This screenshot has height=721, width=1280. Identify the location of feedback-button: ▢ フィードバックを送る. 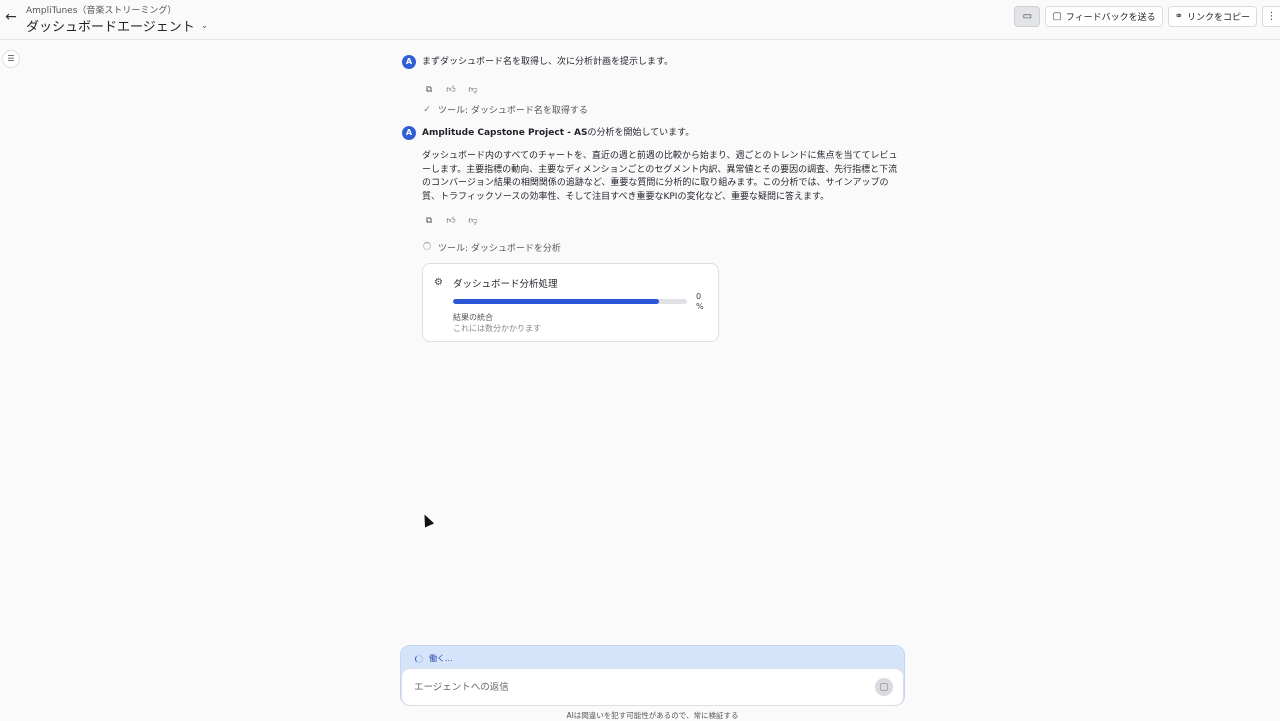
(1104, 16).